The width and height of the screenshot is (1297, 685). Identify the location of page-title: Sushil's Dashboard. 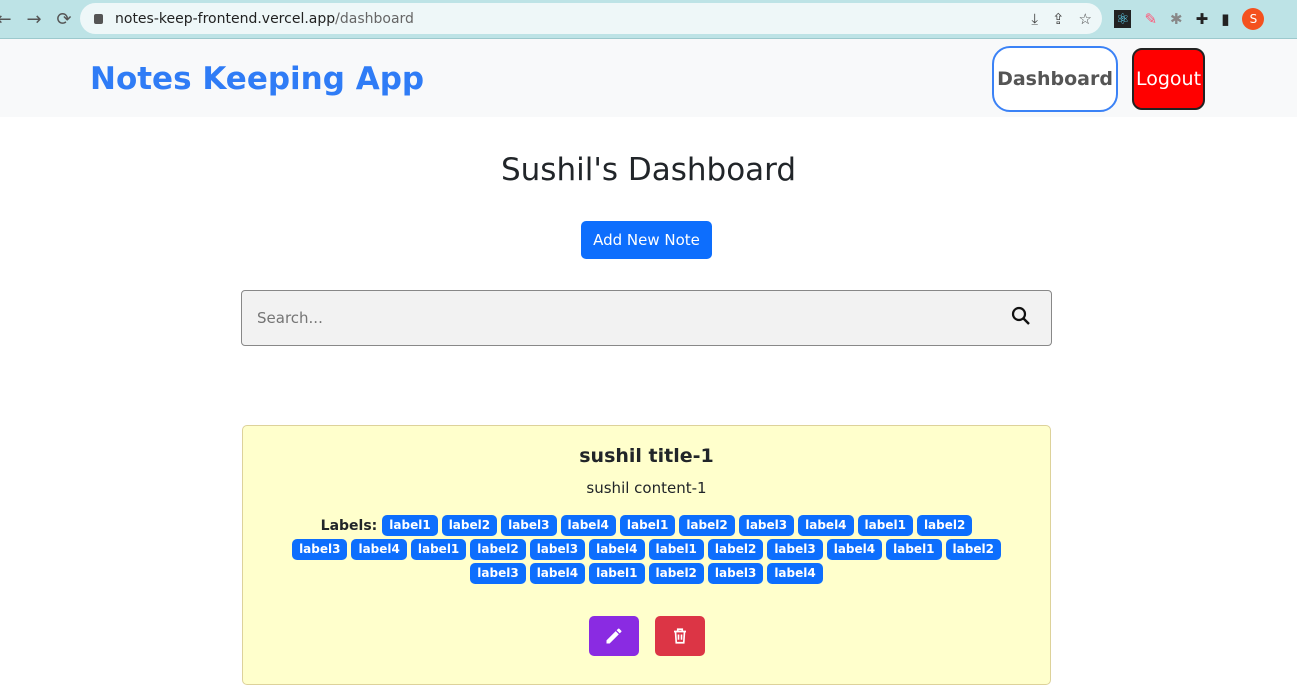
(648, 170).